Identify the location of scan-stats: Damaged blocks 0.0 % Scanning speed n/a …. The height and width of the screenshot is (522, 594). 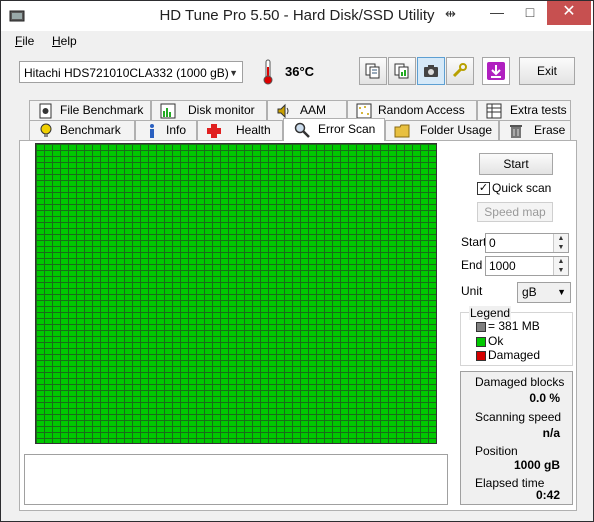
(516, 438).